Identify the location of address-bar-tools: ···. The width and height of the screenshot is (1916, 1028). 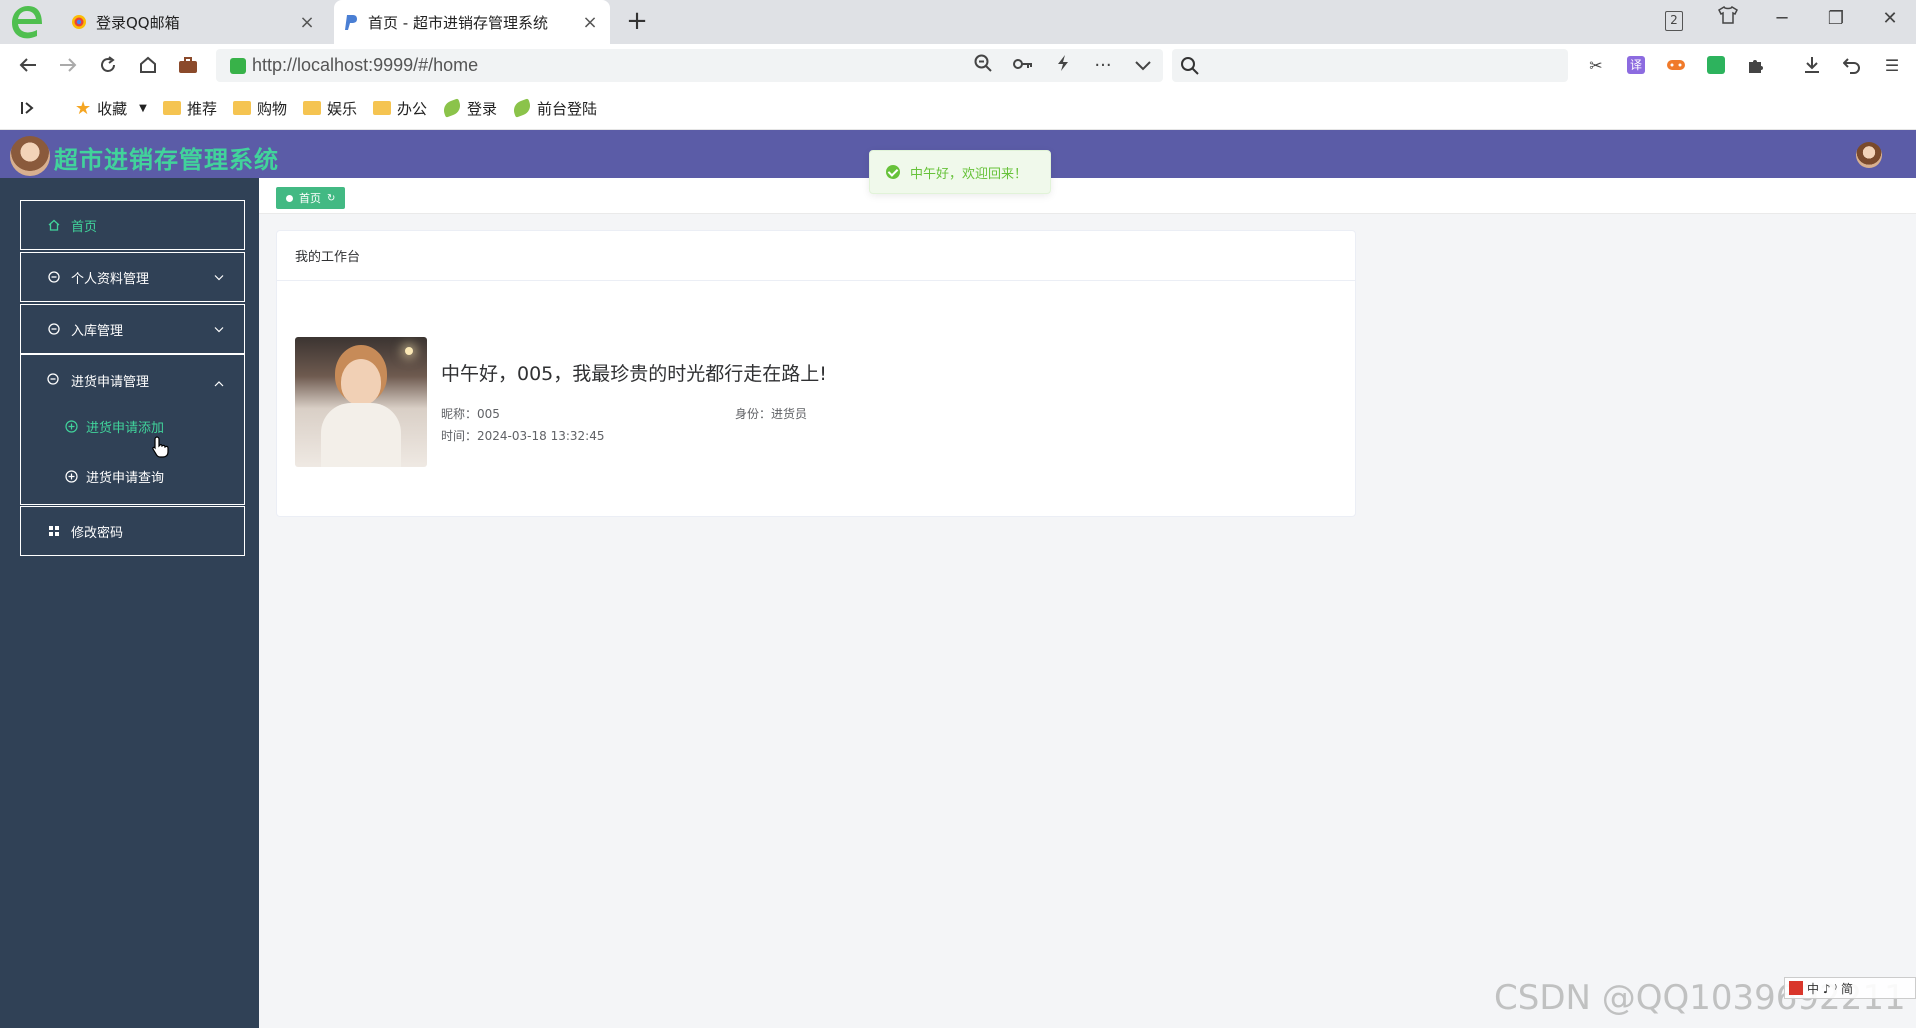
(1063, 65).